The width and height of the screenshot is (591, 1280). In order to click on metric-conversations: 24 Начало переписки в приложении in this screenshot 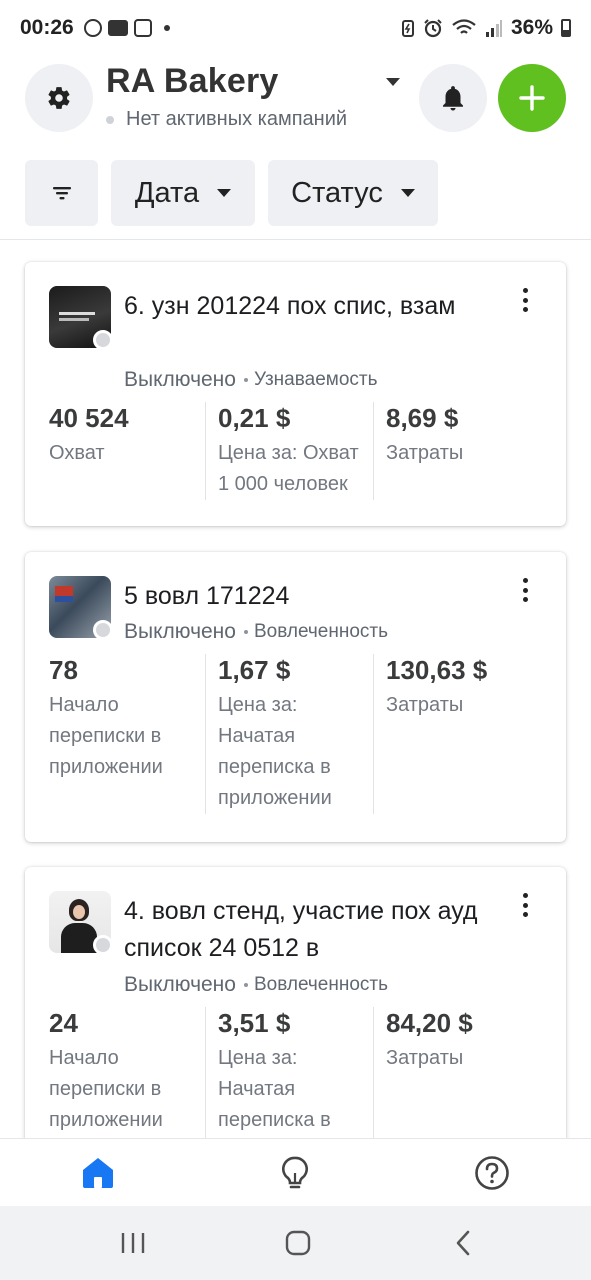, I will do `click(127, 1072)`.